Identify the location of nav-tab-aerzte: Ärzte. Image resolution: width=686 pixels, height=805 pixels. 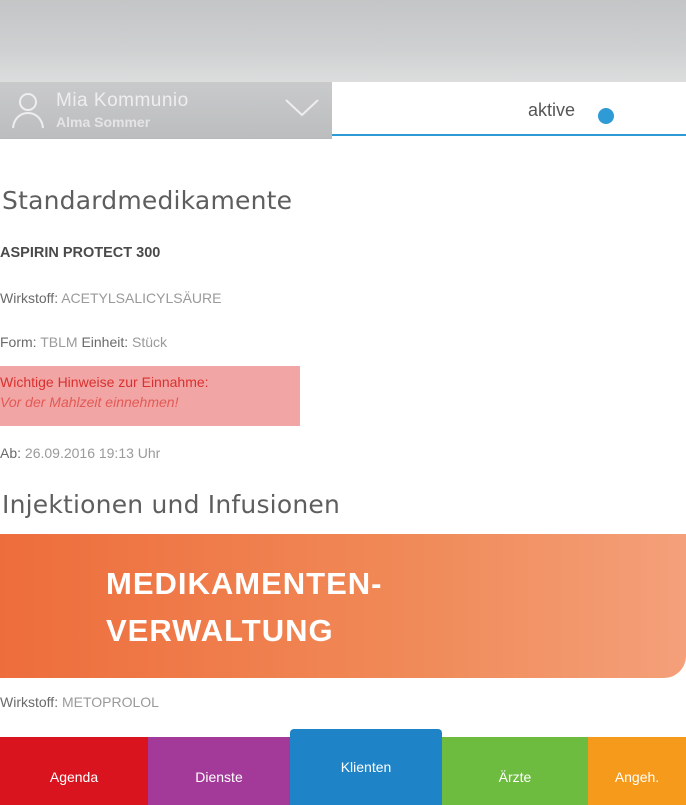
(515, 771).